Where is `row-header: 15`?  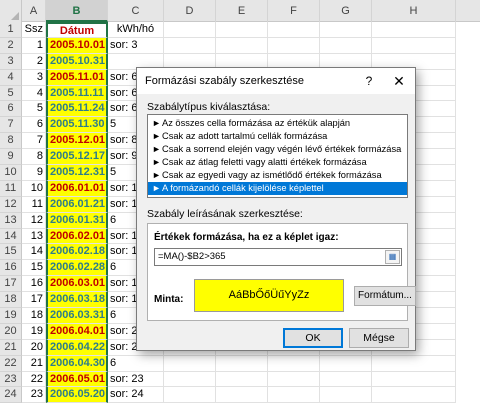
row-header: 15 is located at coordinates (11, 252).